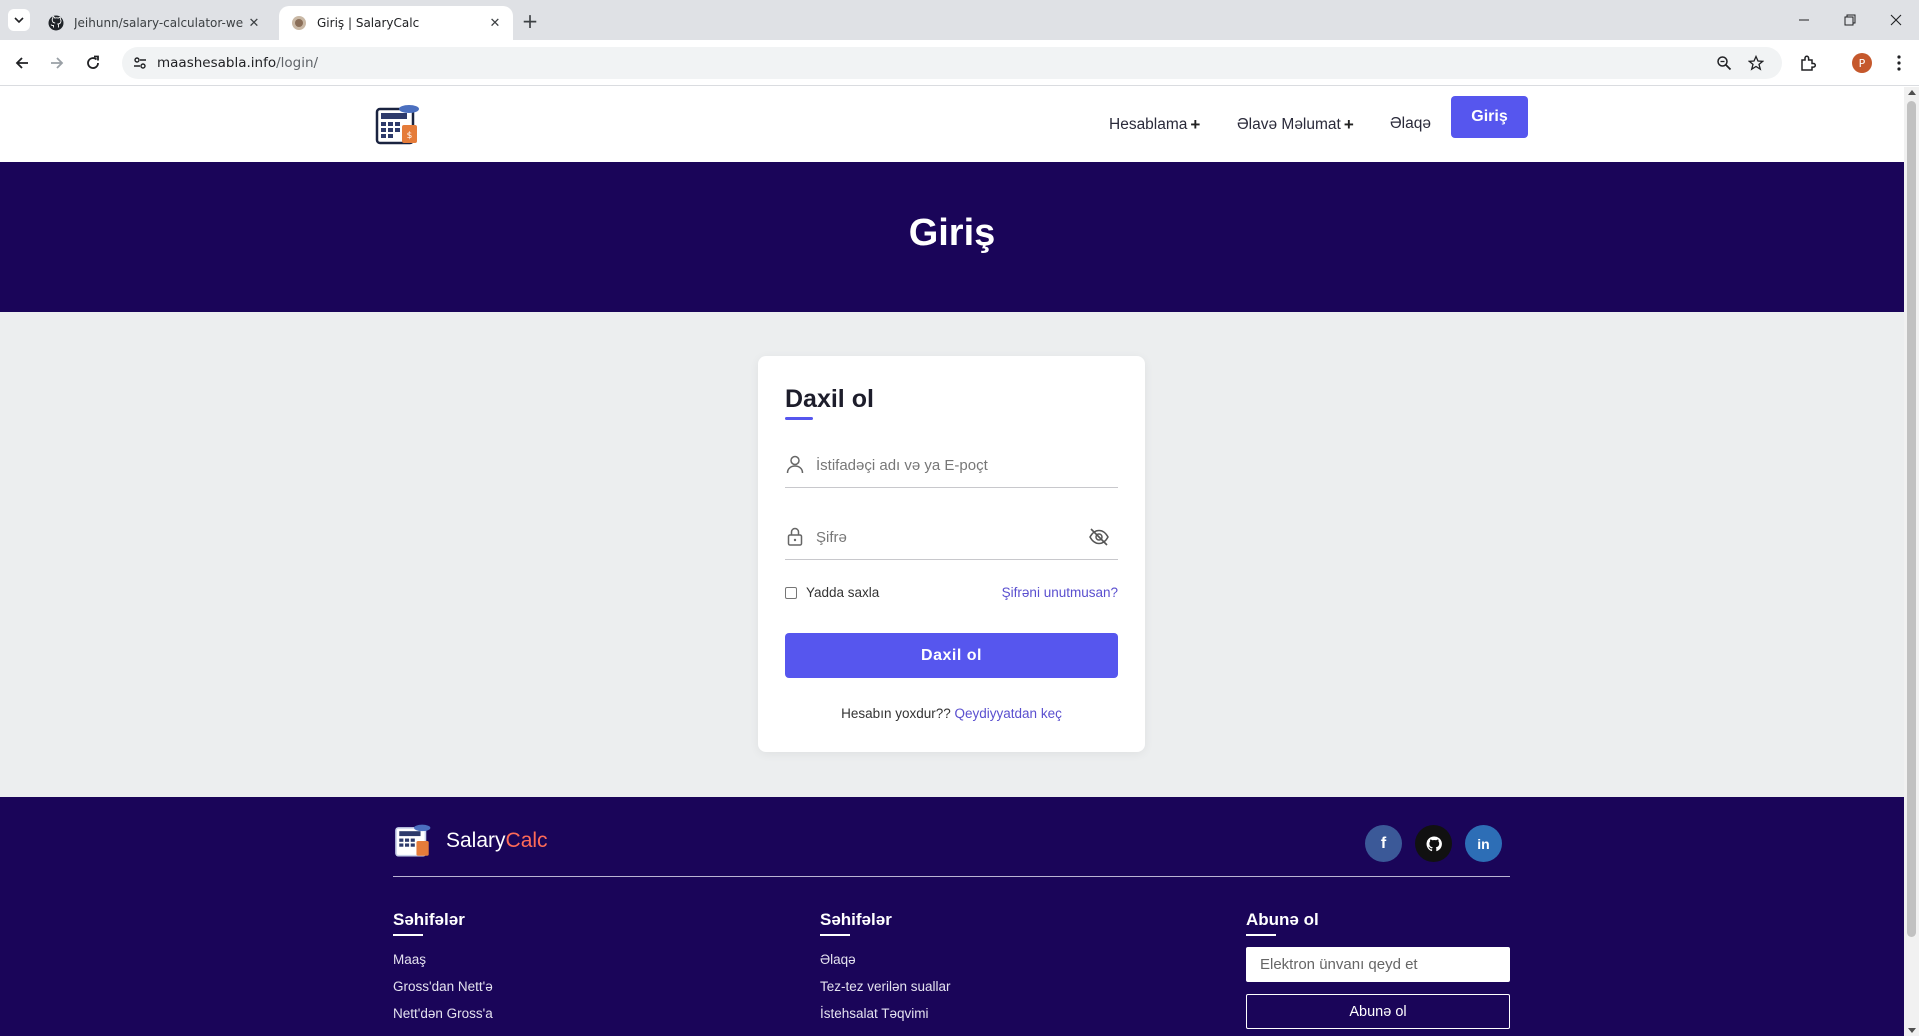 The height and width of the screenshot is (1036, 1919). I want to click on arrow-left-icon, so click(21, 63).